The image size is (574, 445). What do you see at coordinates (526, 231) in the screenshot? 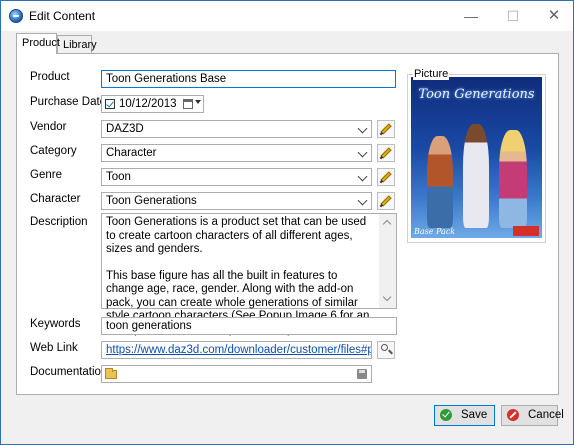
I see `daz-badge-logo` at bounding box center [526, 231].